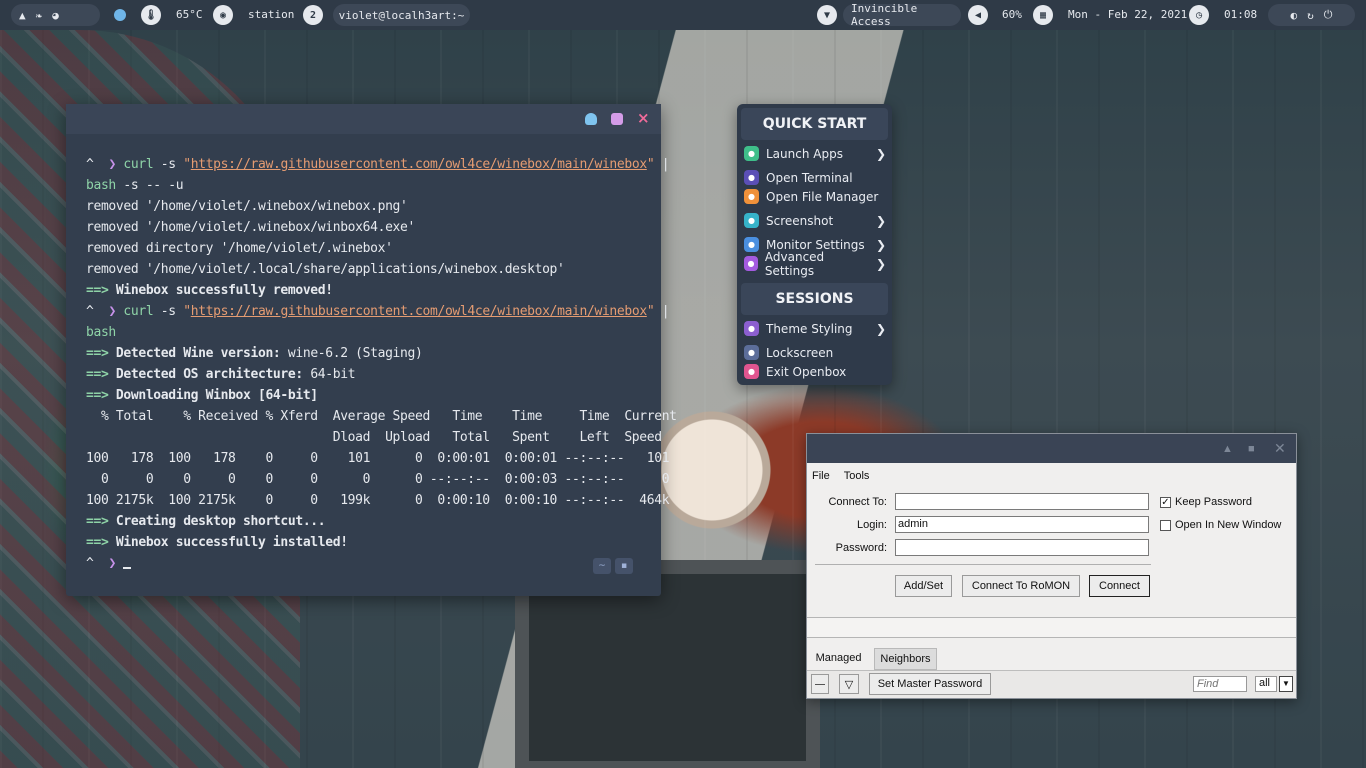  Describe the element at coordinates (815, 220) in the screenshot. I see `menu-item-screenshot: ● Screenshot ❯` at that location.